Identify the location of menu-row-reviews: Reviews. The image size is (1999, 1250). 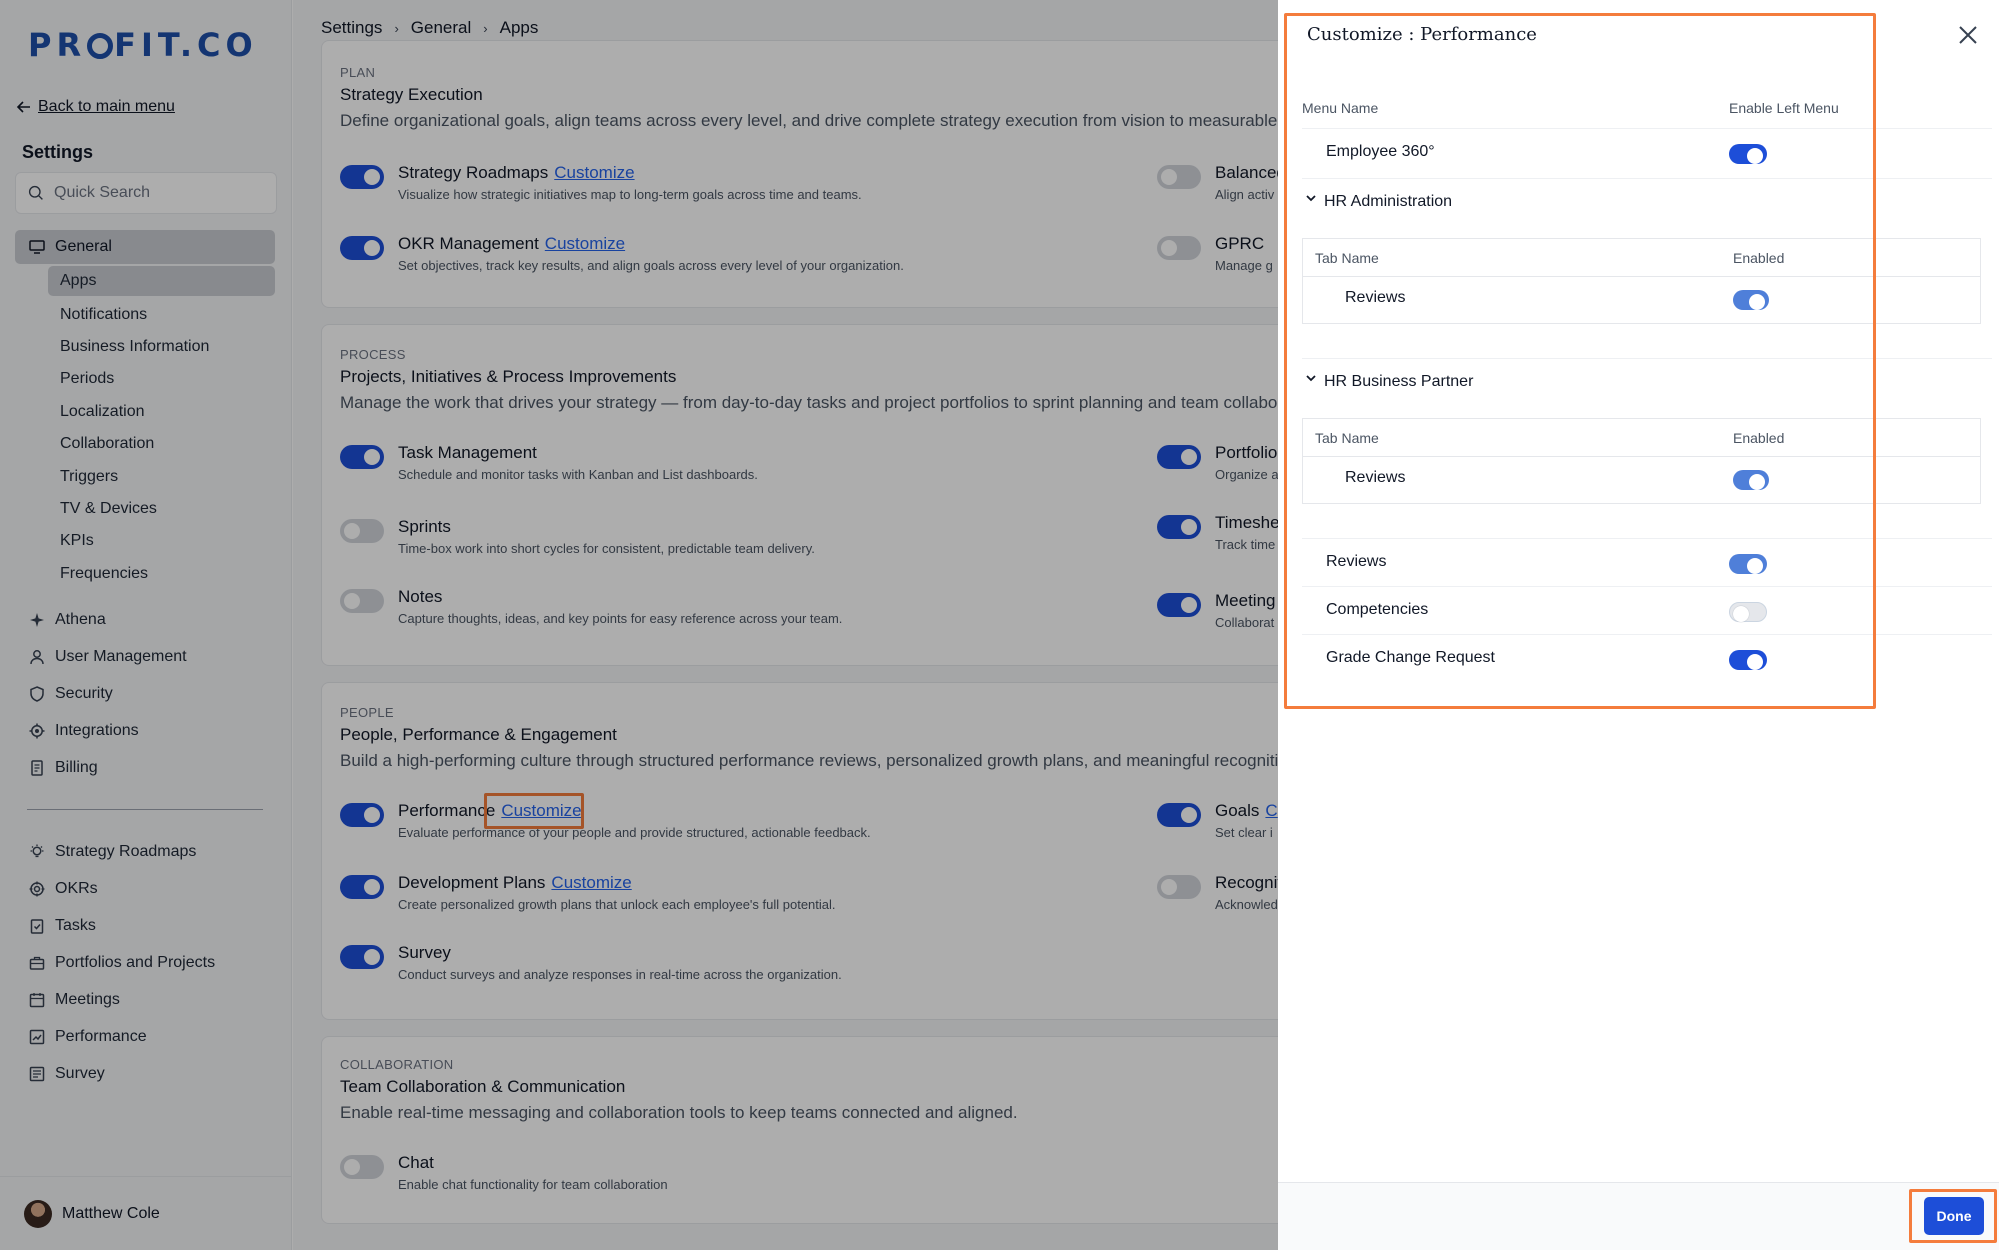
(1647, 562).